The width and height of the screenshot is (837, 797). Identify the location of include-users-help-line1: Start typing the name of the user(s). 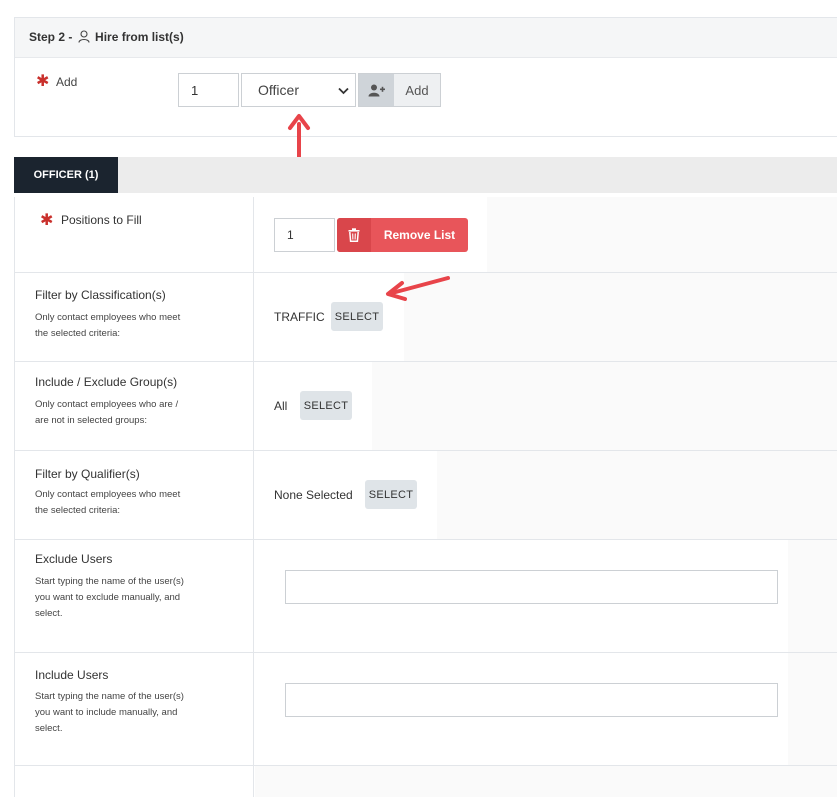
(125, 697).